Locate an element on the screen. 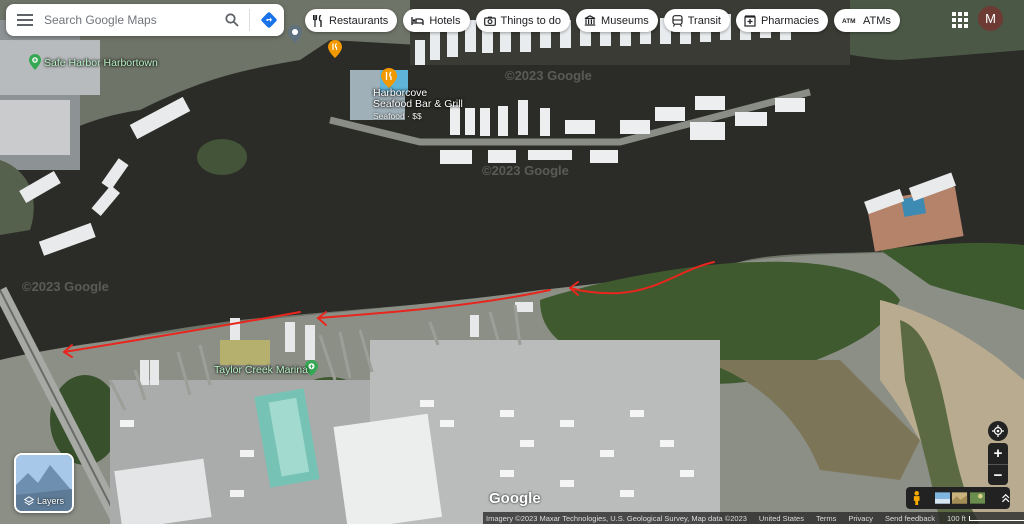 The width and height of the screenshot is (1024, 524). camera-icon is located at coordinates (489, 21).